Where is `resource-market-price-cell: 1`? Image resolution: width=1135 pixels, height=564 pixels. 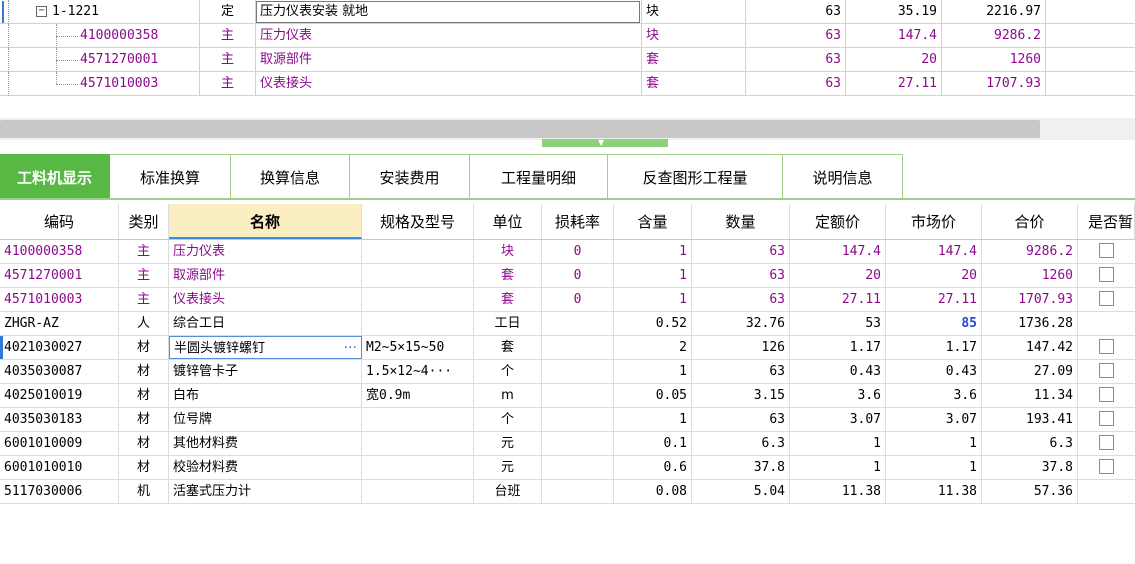
resource-market-price-cell: 1 is located at coordinates (934, 443).